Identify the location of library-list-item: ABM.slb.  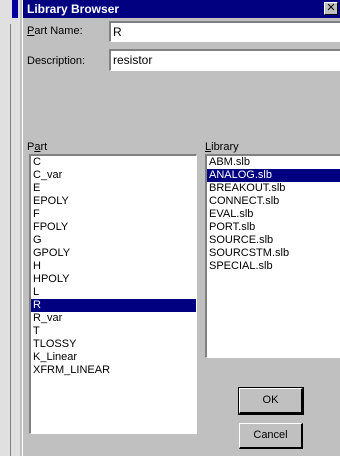
(273, 162).